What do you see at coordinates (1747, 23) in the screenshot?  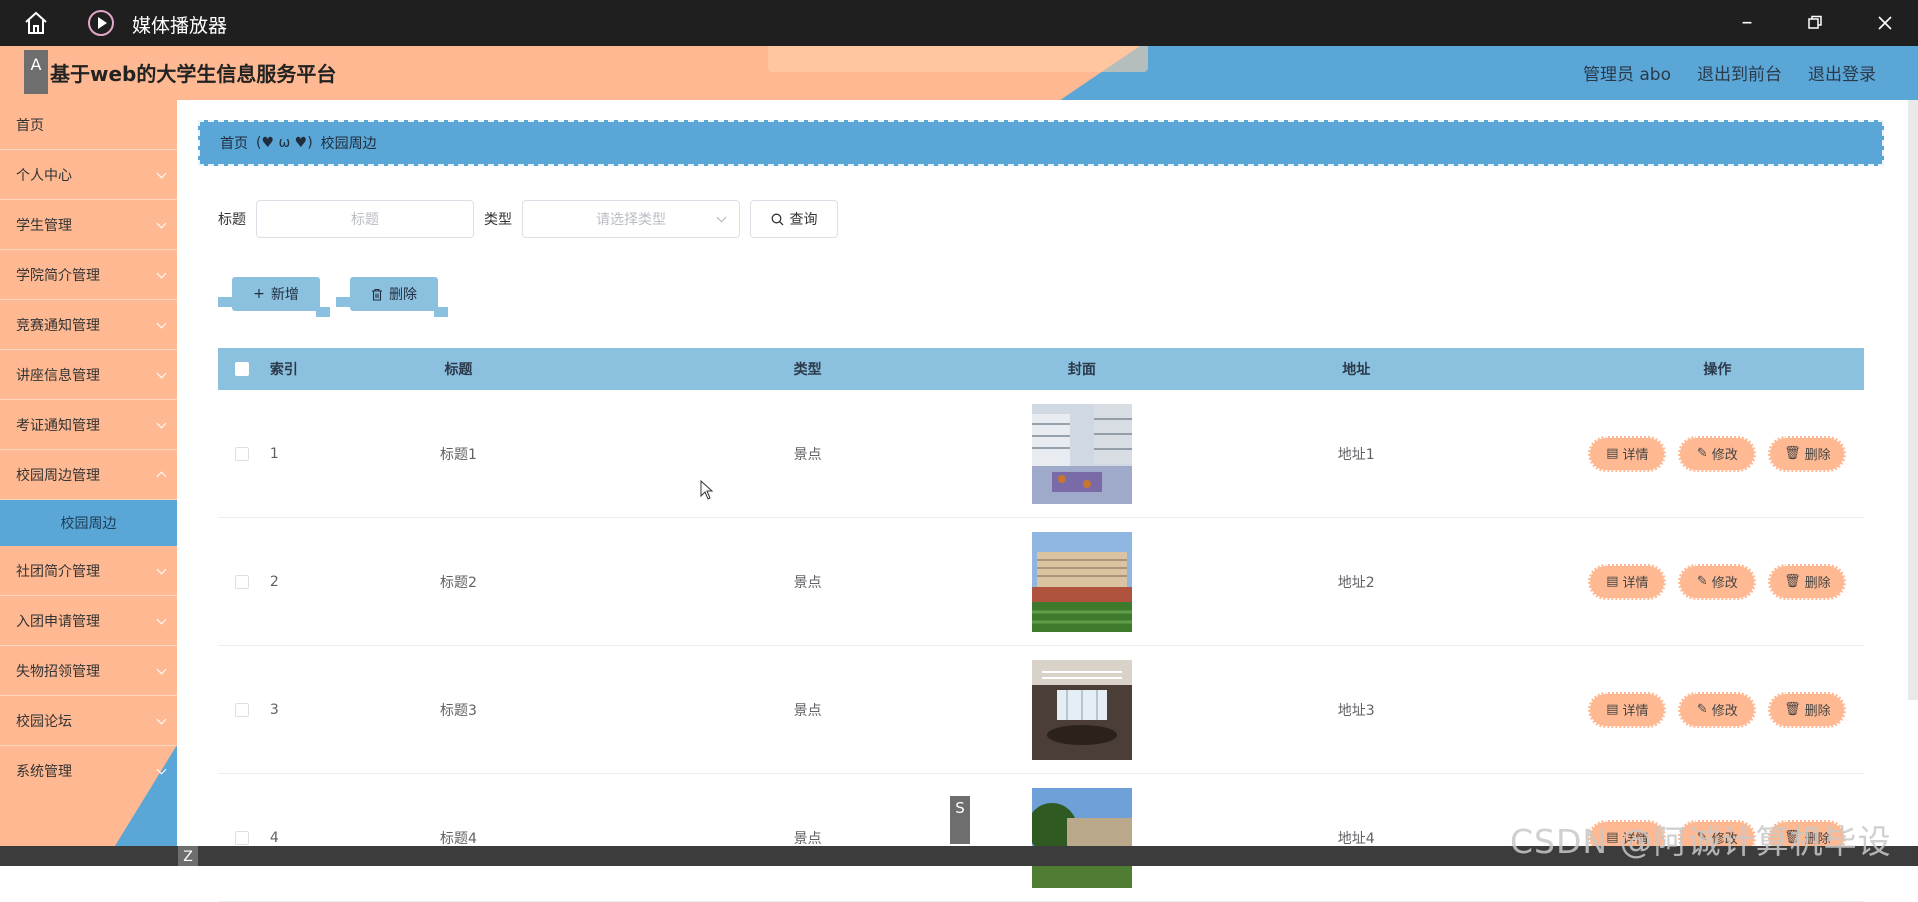 I see `minimize-button: –` at bounding box center [1747, 23].